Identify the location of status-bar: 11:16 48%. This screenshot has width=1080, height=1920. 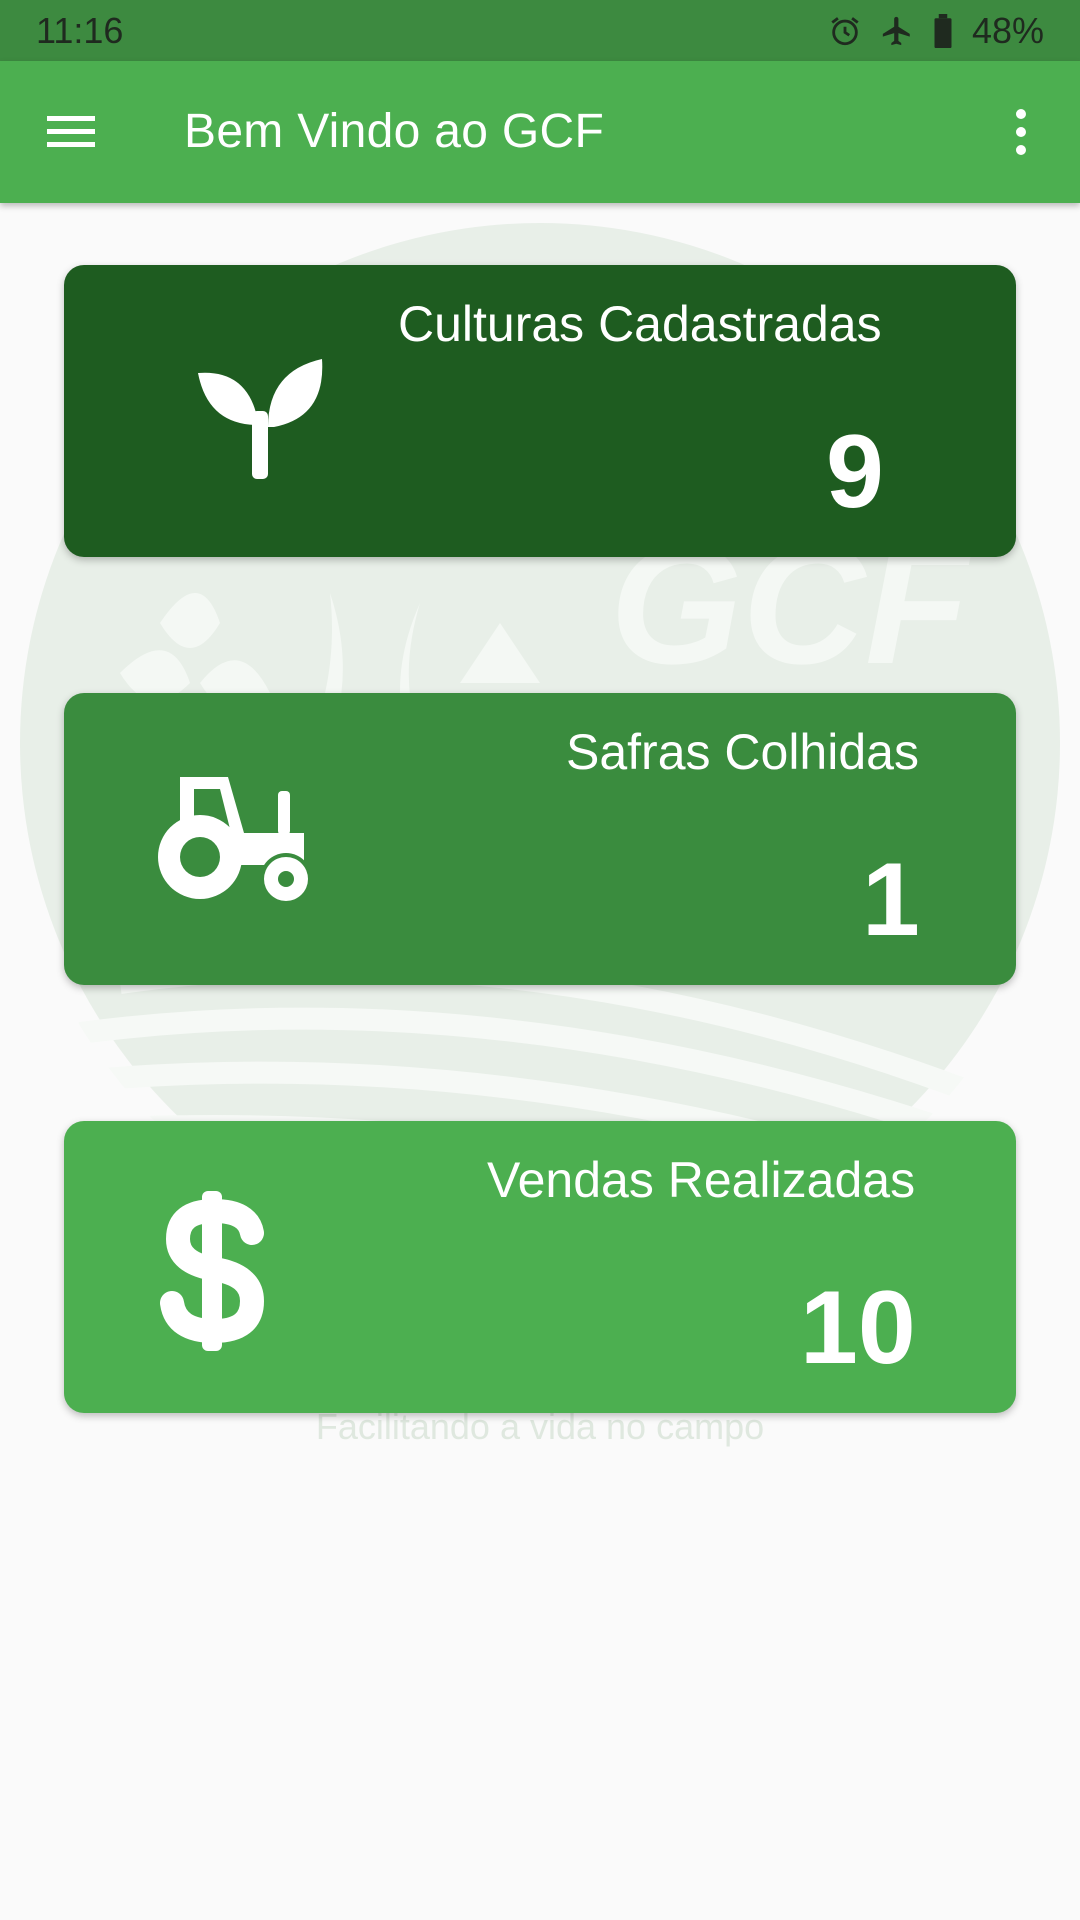
(540, 30).